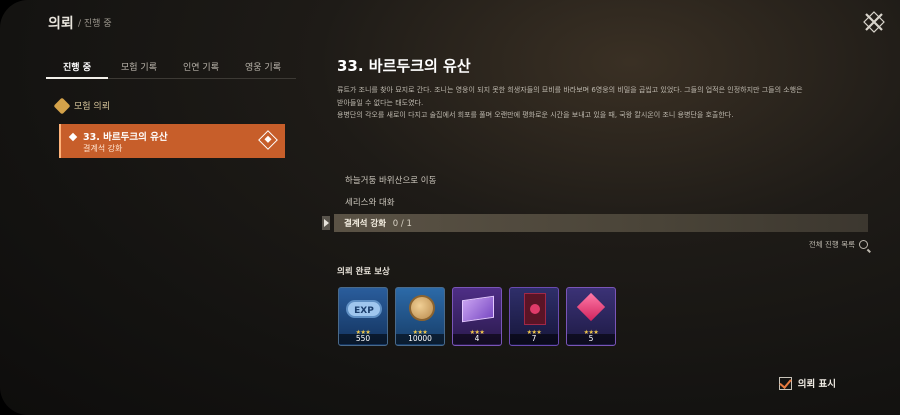 Image resolution: width=900 pixels, height=415 pixels. I want to click on magic-book-icon, so click(477, 309).